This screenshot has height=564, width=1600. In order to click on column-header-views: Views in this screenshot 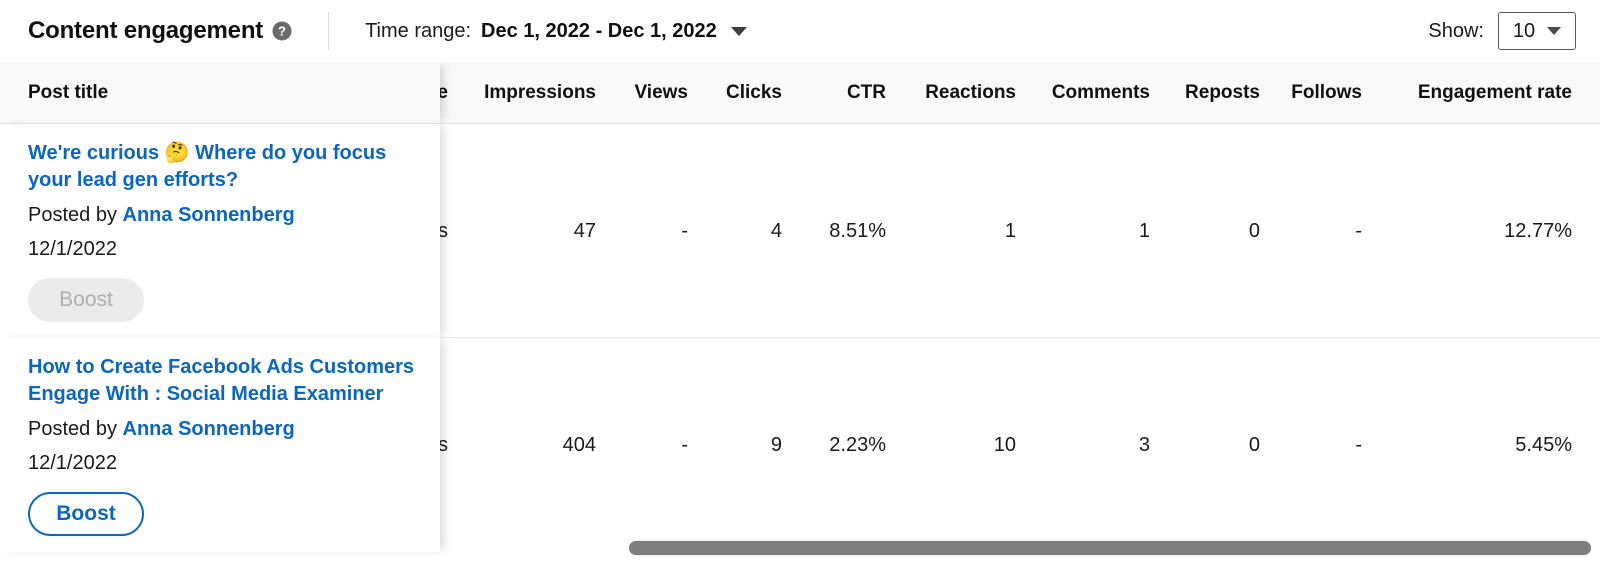, I will do `click(647, 93)`.